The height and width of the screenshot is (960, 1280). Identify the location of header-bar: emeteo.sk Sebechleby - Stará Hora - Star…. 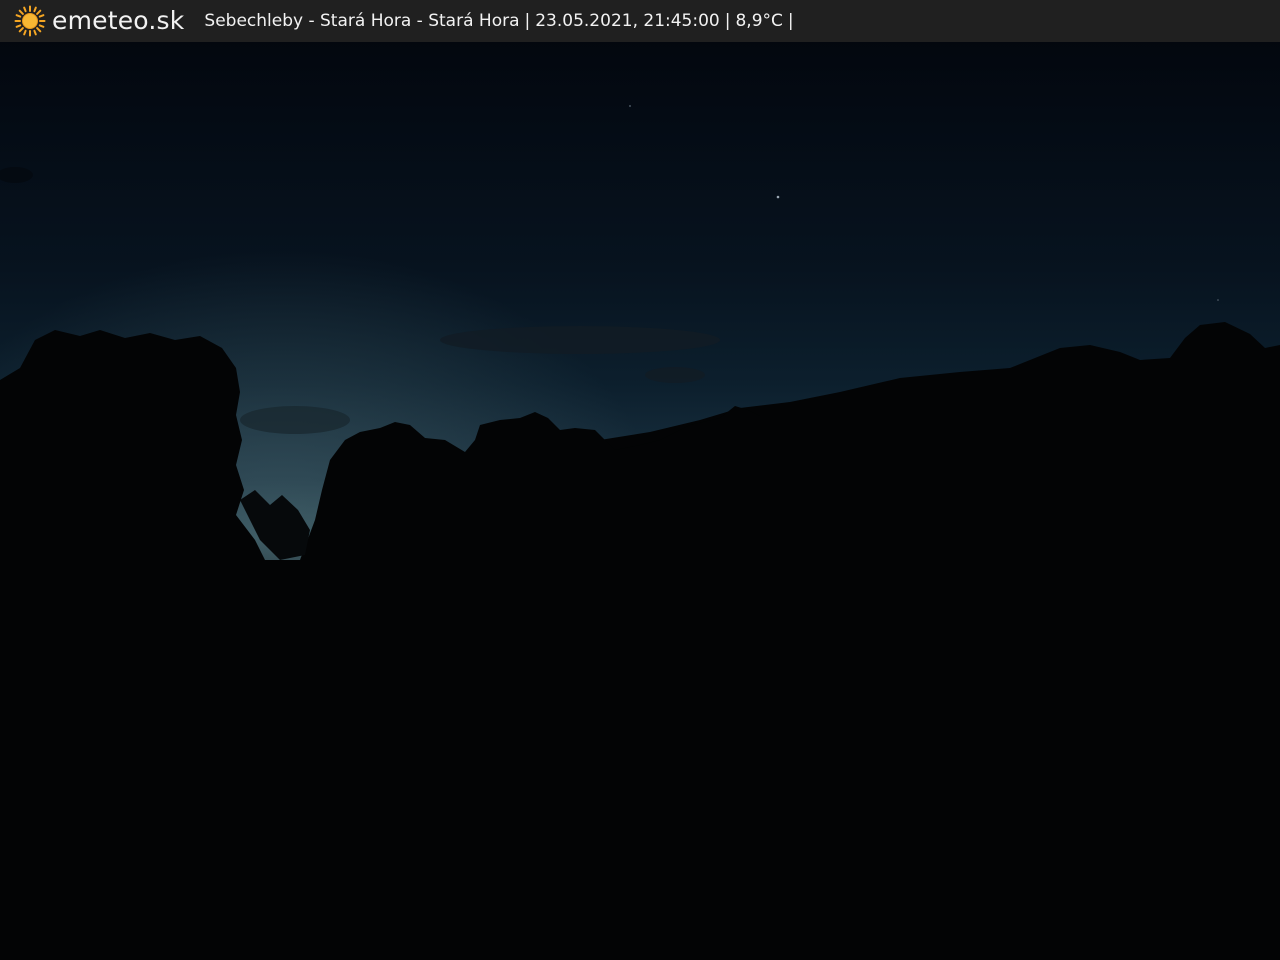
(640, 21).